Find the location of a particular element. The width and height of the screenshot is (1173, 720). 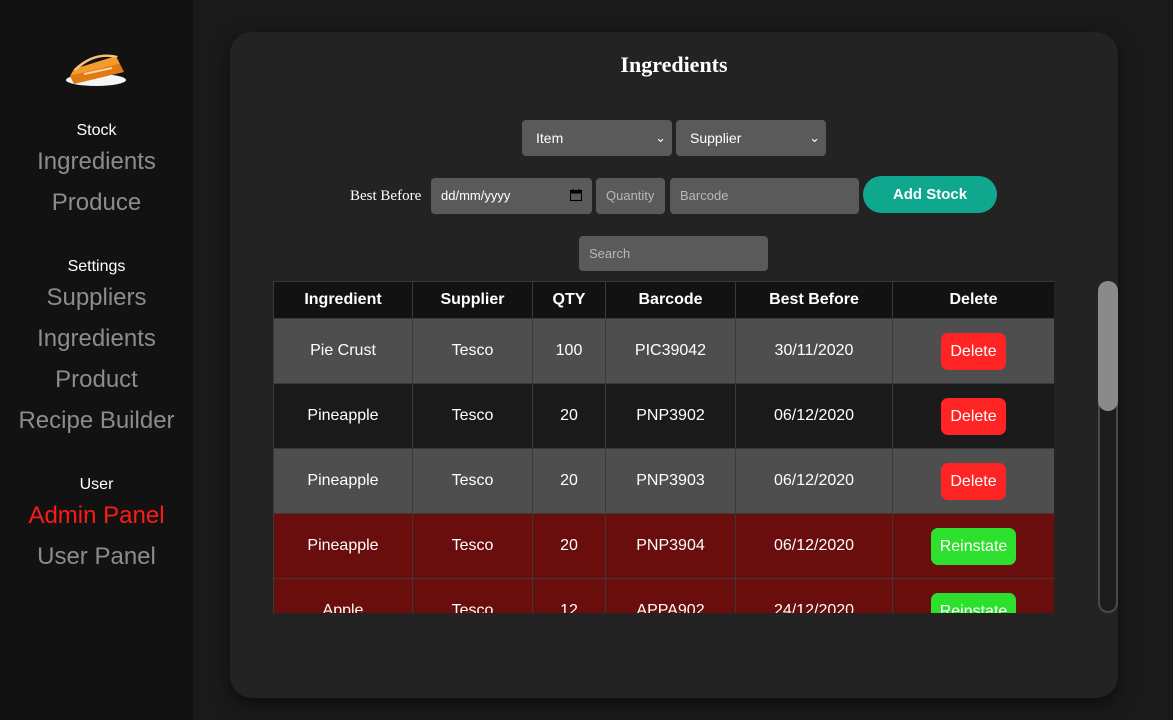

cell-best-before: 24/12/2020 is located at coordinates (814, 595).